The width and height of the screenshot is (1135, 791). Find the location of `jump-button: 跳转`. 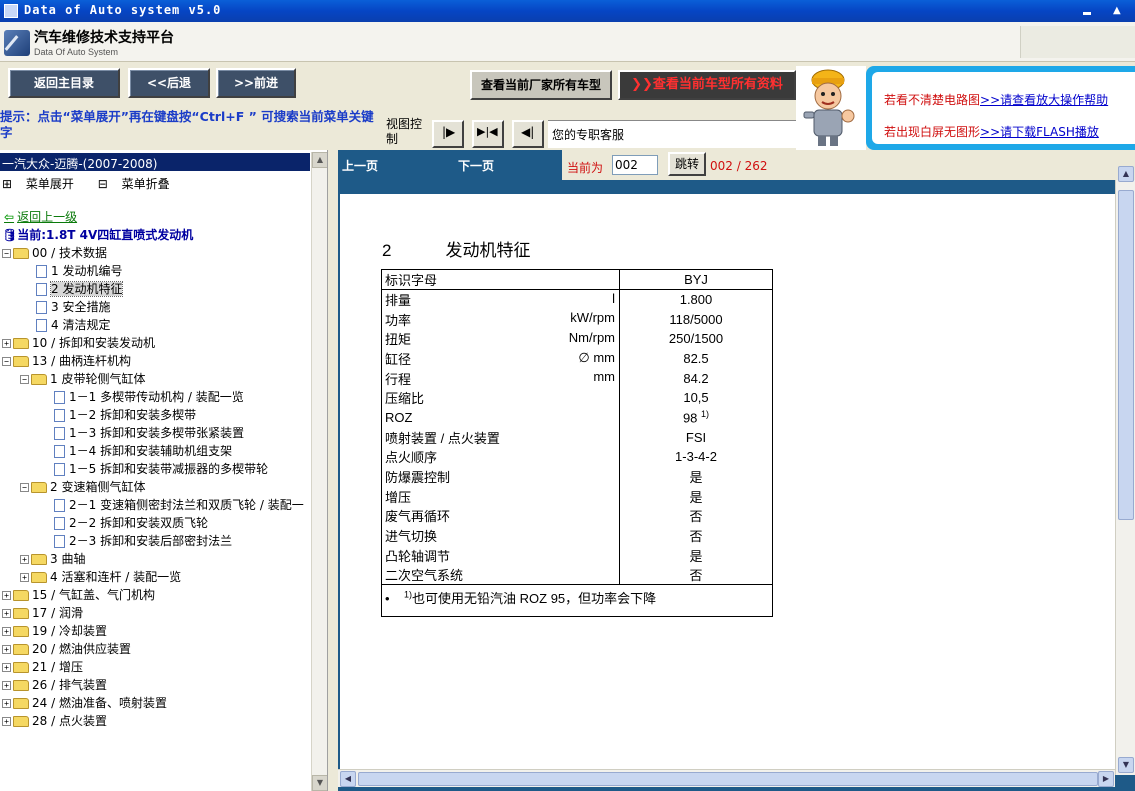

jump-button: 跳转 is located at coordinates (687, 164).